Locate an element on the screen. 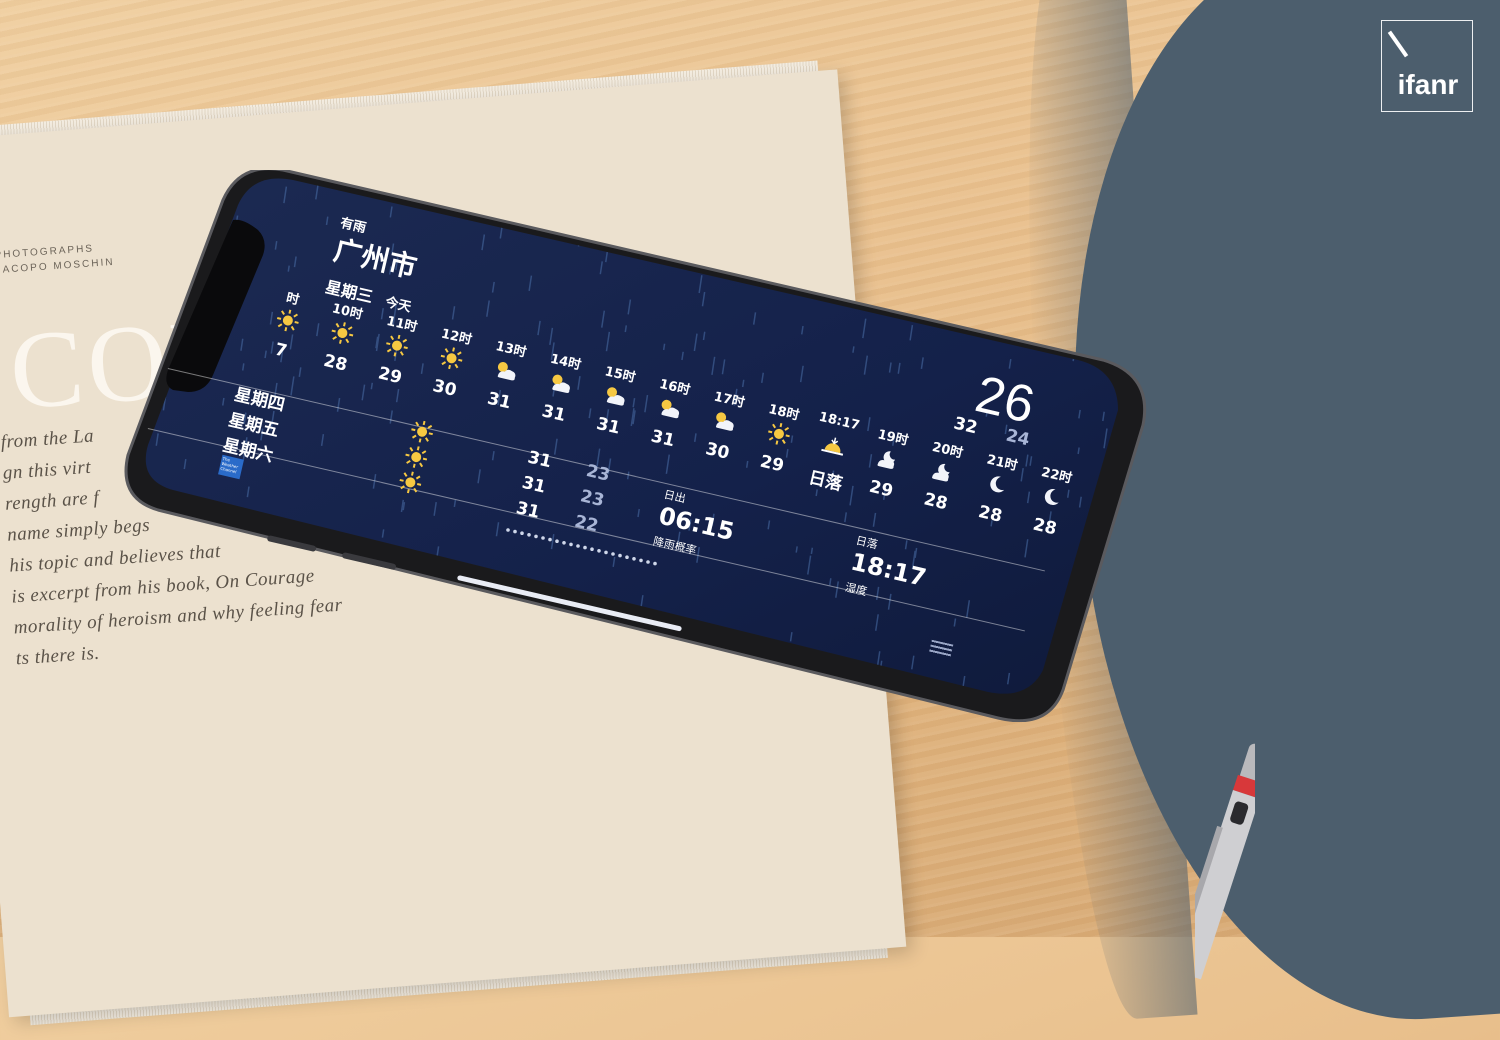 Image resolution: width=1500 pixels, height=1040 pixels. logo-text: ifanr is located at coordinates (1428, 84).